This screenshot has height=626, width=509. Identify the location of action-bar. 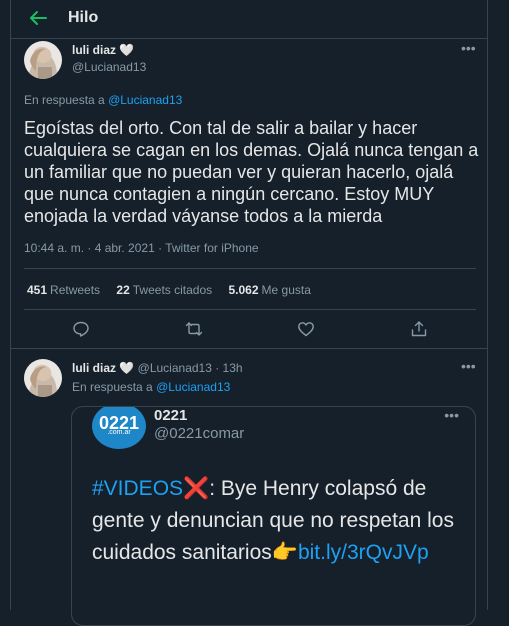
(249, 331).